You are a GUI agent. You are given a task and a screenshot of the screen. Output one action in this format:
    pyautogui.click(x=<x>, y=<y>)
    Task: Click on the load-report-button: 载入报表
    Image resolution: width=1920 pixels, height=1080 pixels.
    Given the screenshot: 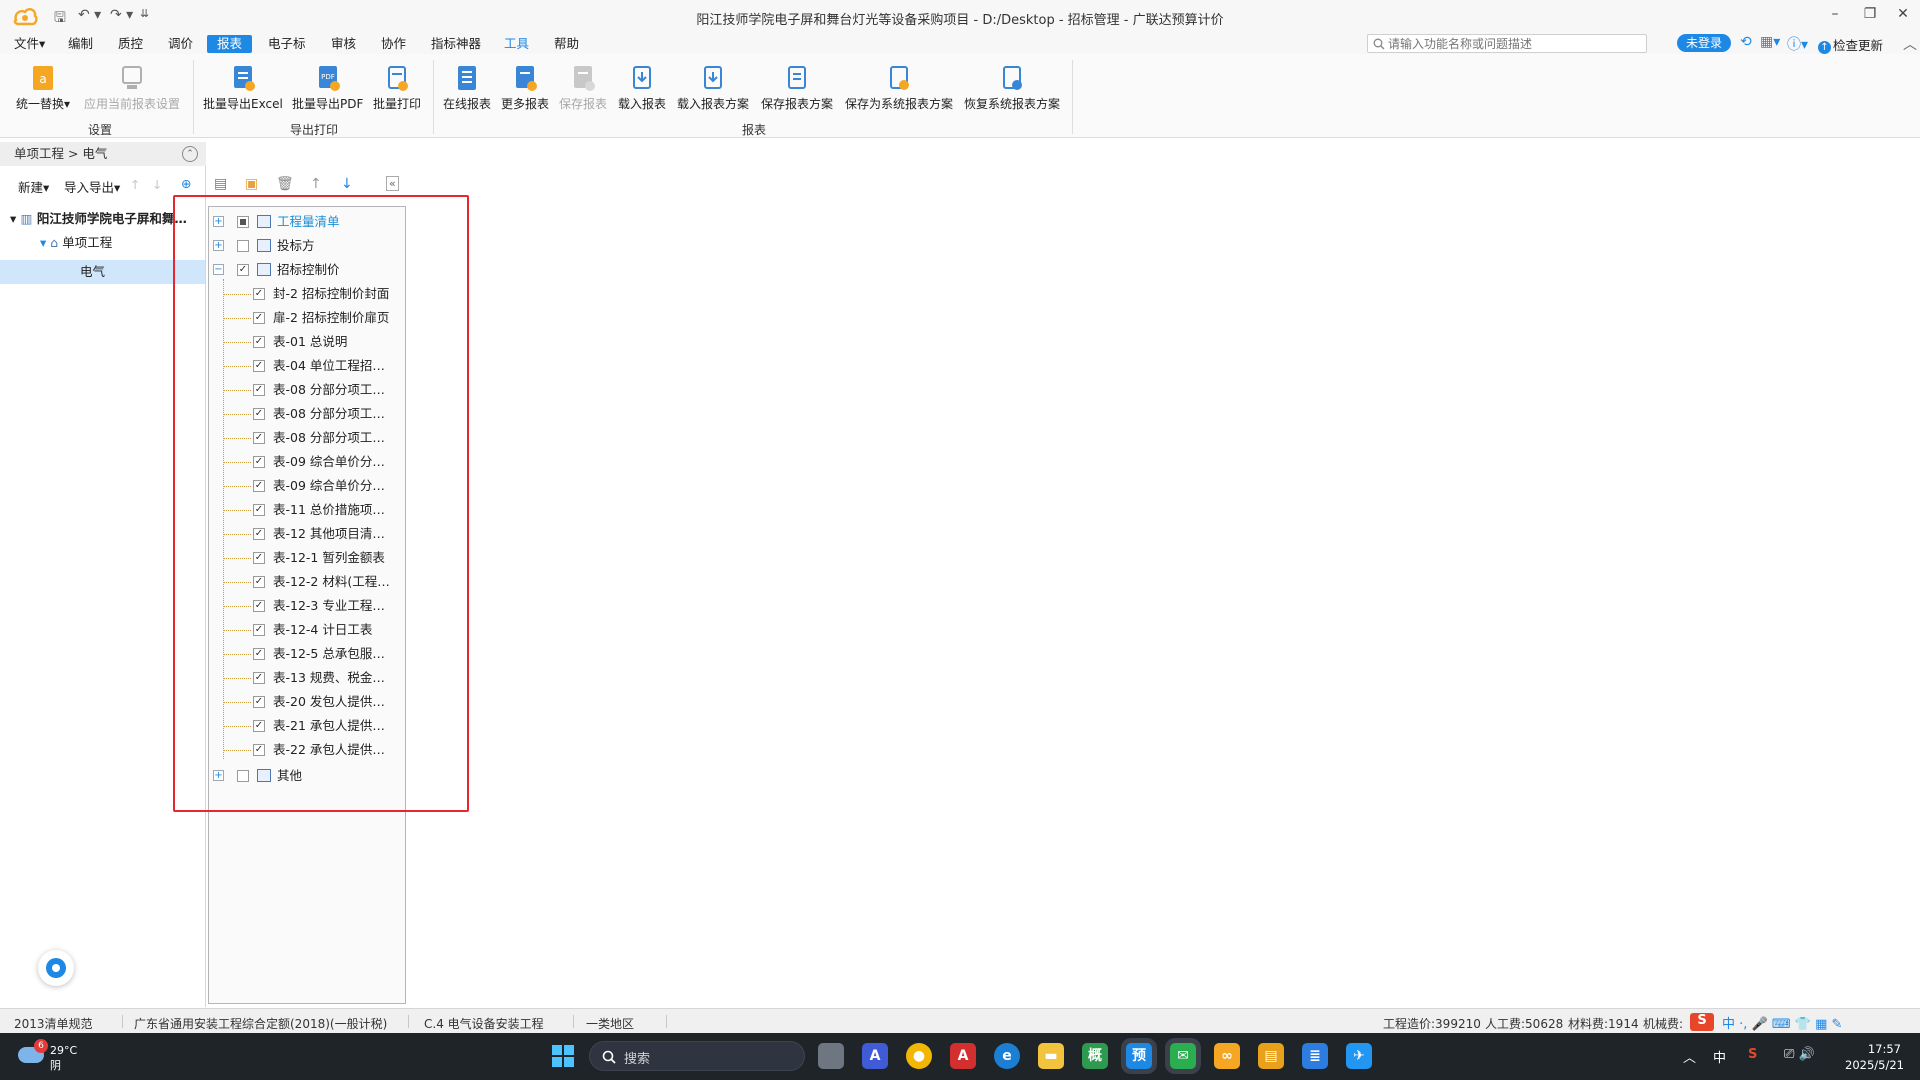 What is the action you would take?
    pyautogui.click(x=642, y=88)
    